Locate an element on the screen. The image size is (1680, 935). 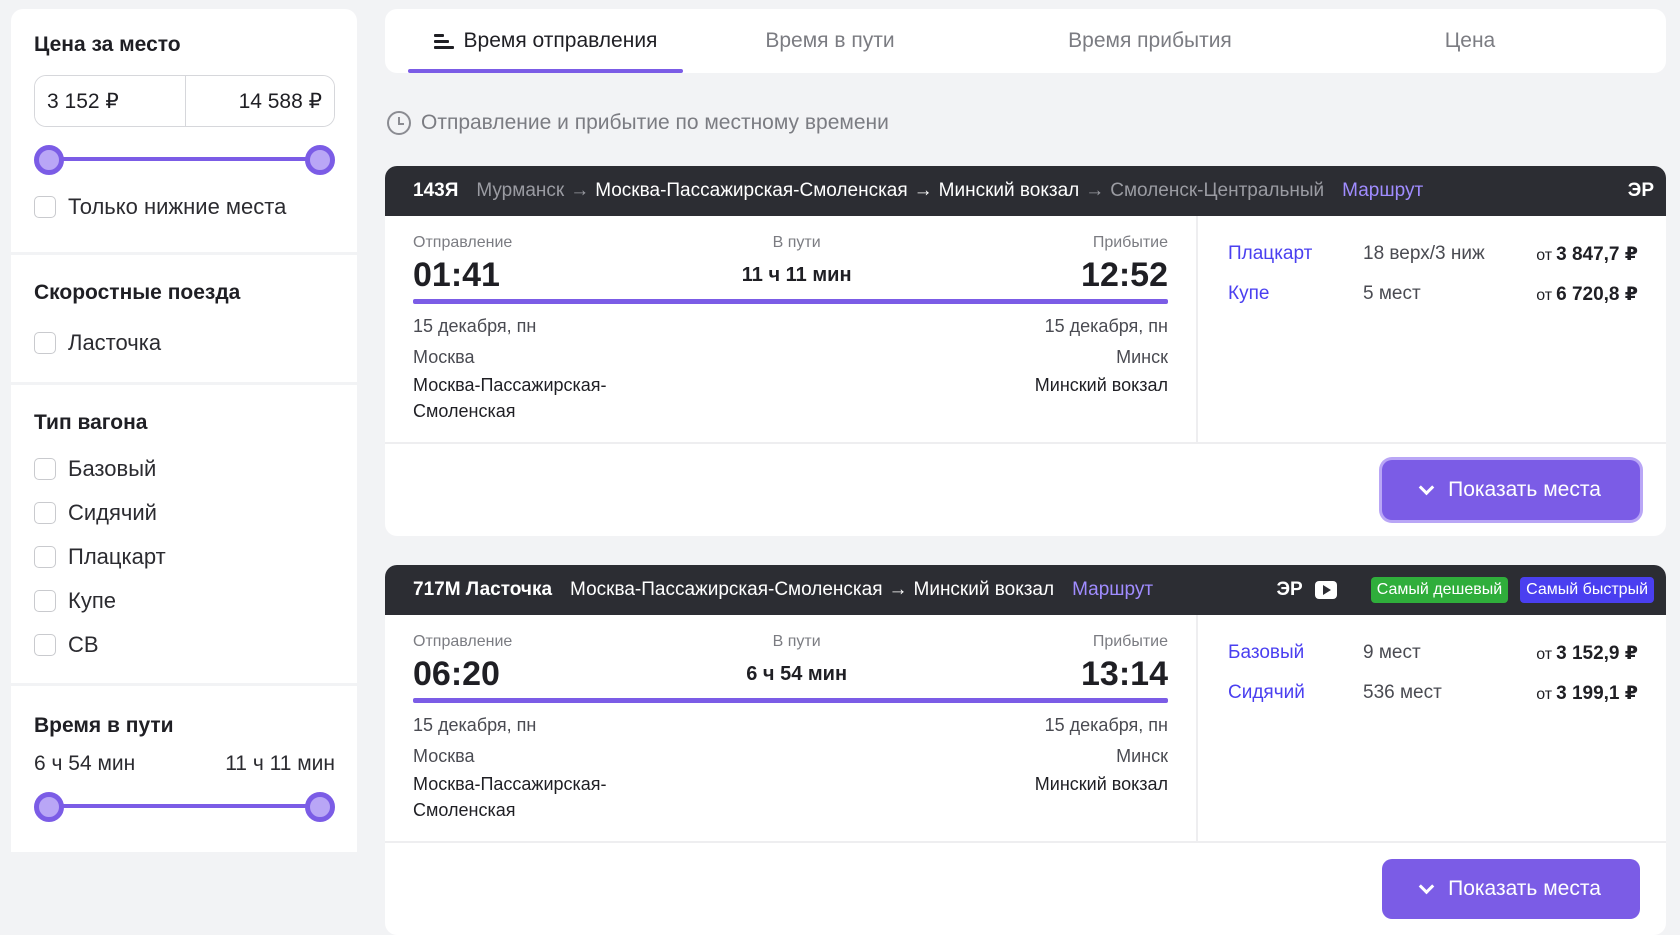
price-to-input is located at coordinates (259, 101).